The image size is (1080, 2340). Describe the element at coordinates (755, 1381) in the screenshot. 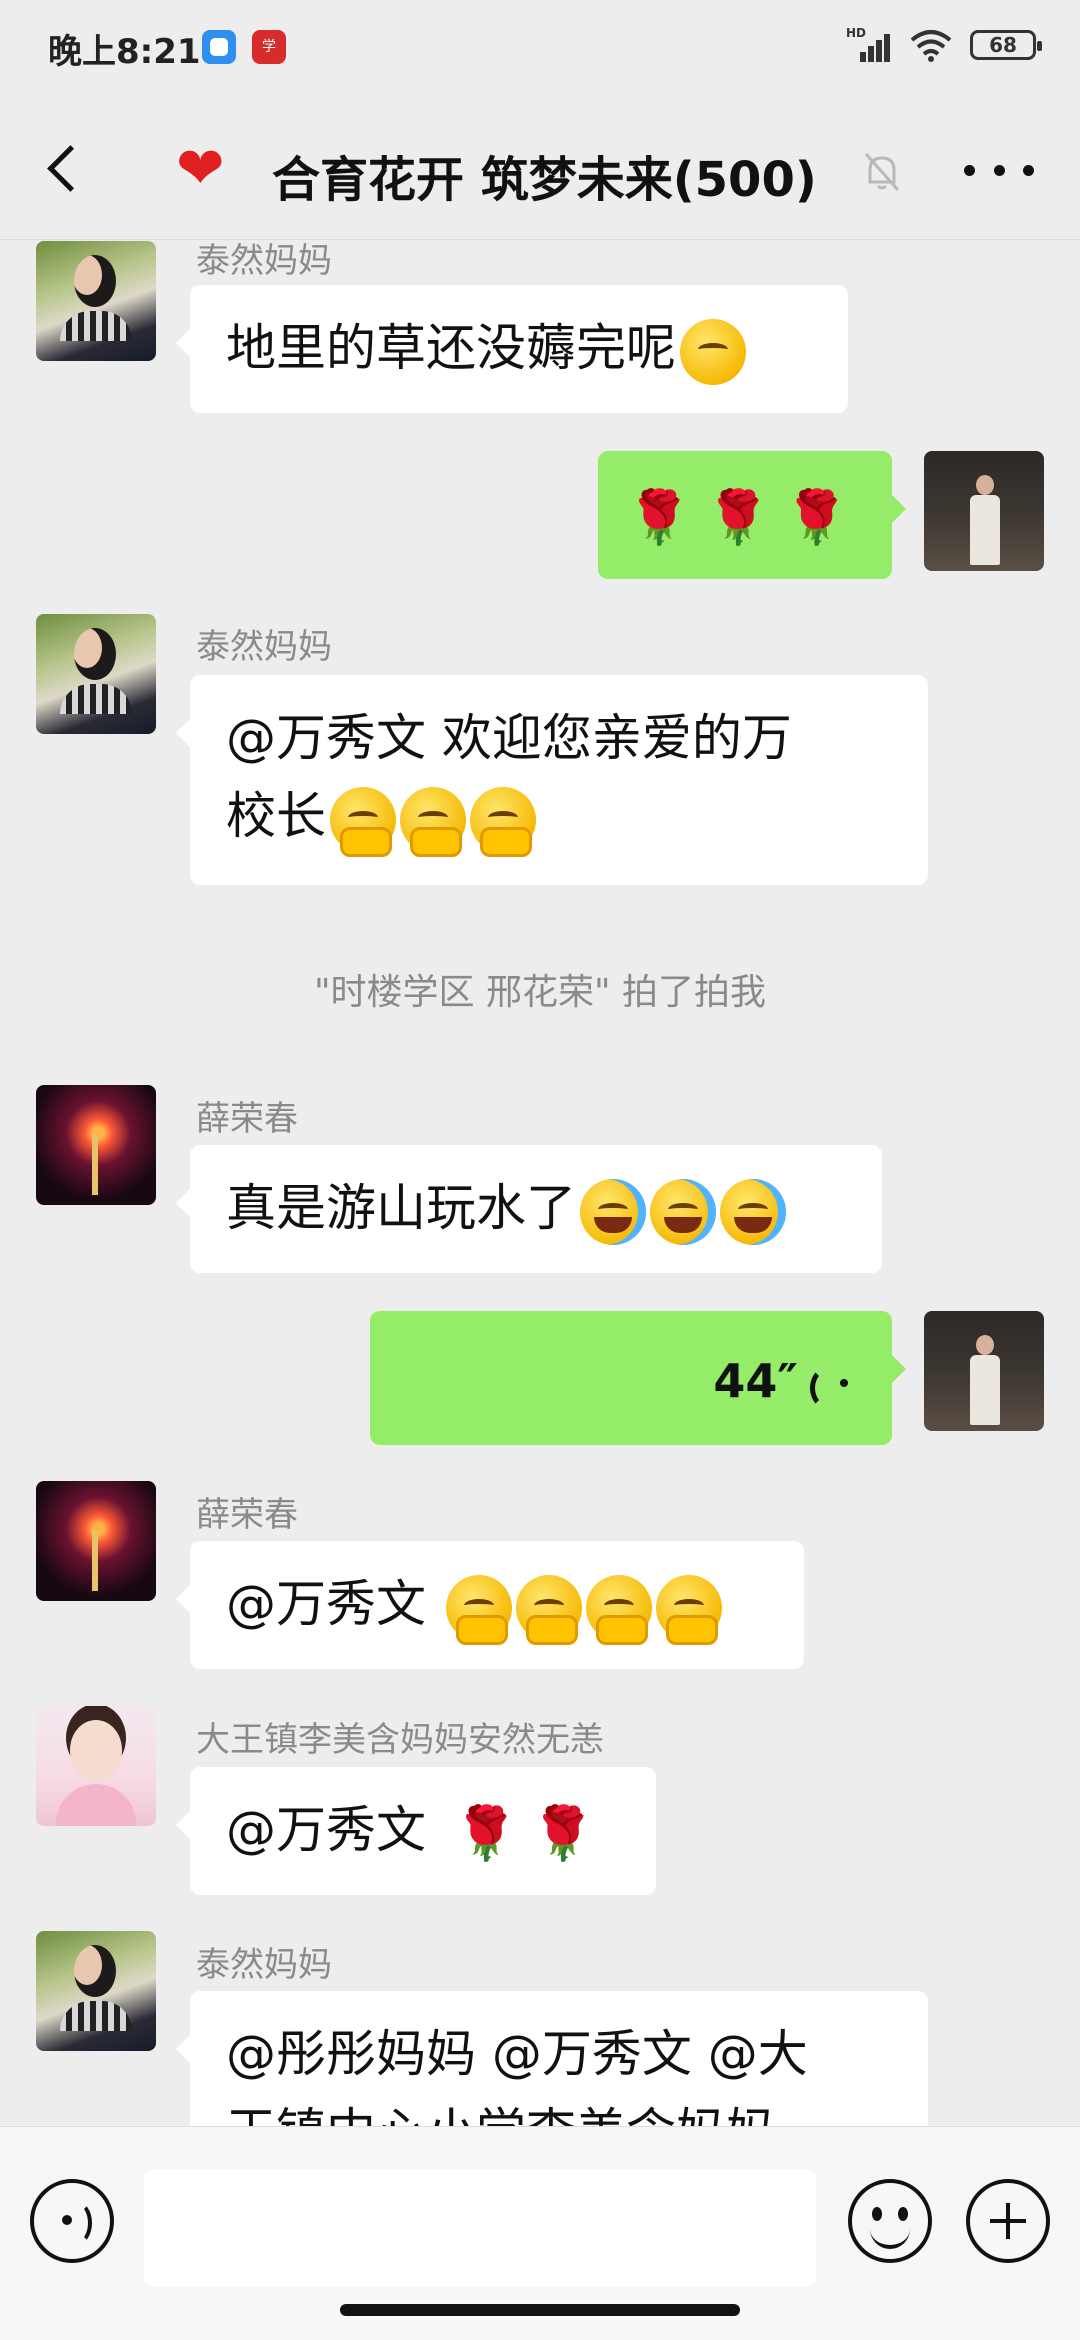

I see `voice-duration: 44″` at that location.